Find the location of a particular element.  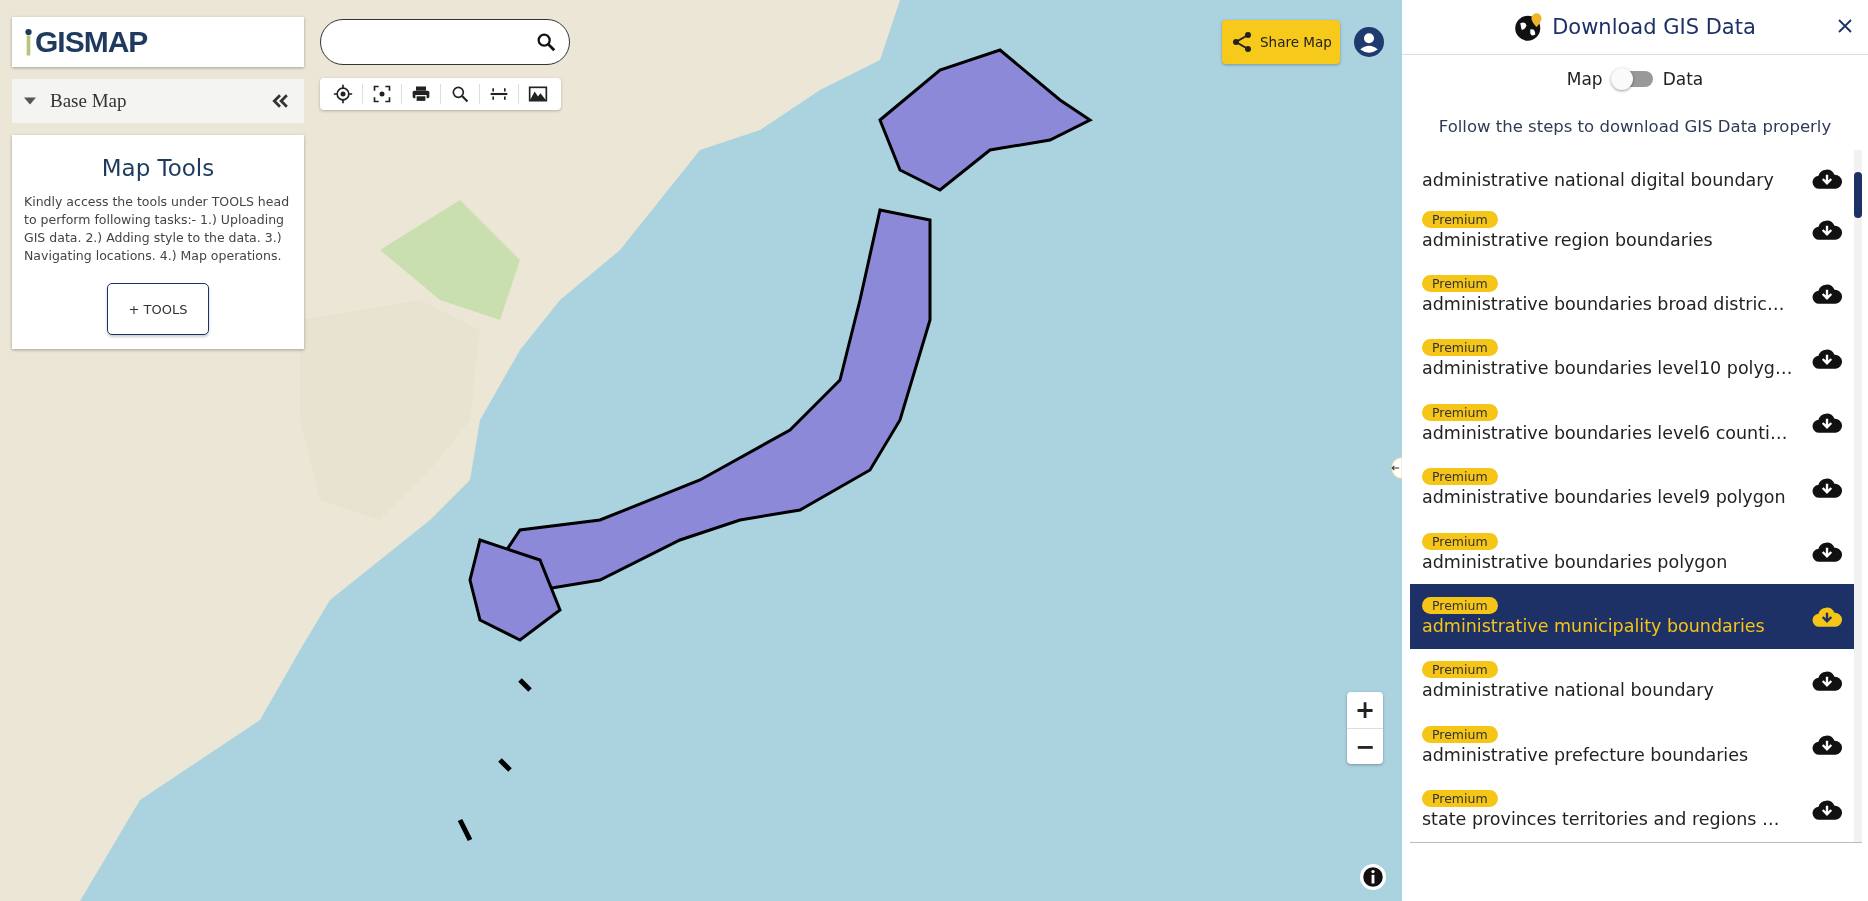

dataset-name: administrative region boundaries is located at coordinates (1567, 239).